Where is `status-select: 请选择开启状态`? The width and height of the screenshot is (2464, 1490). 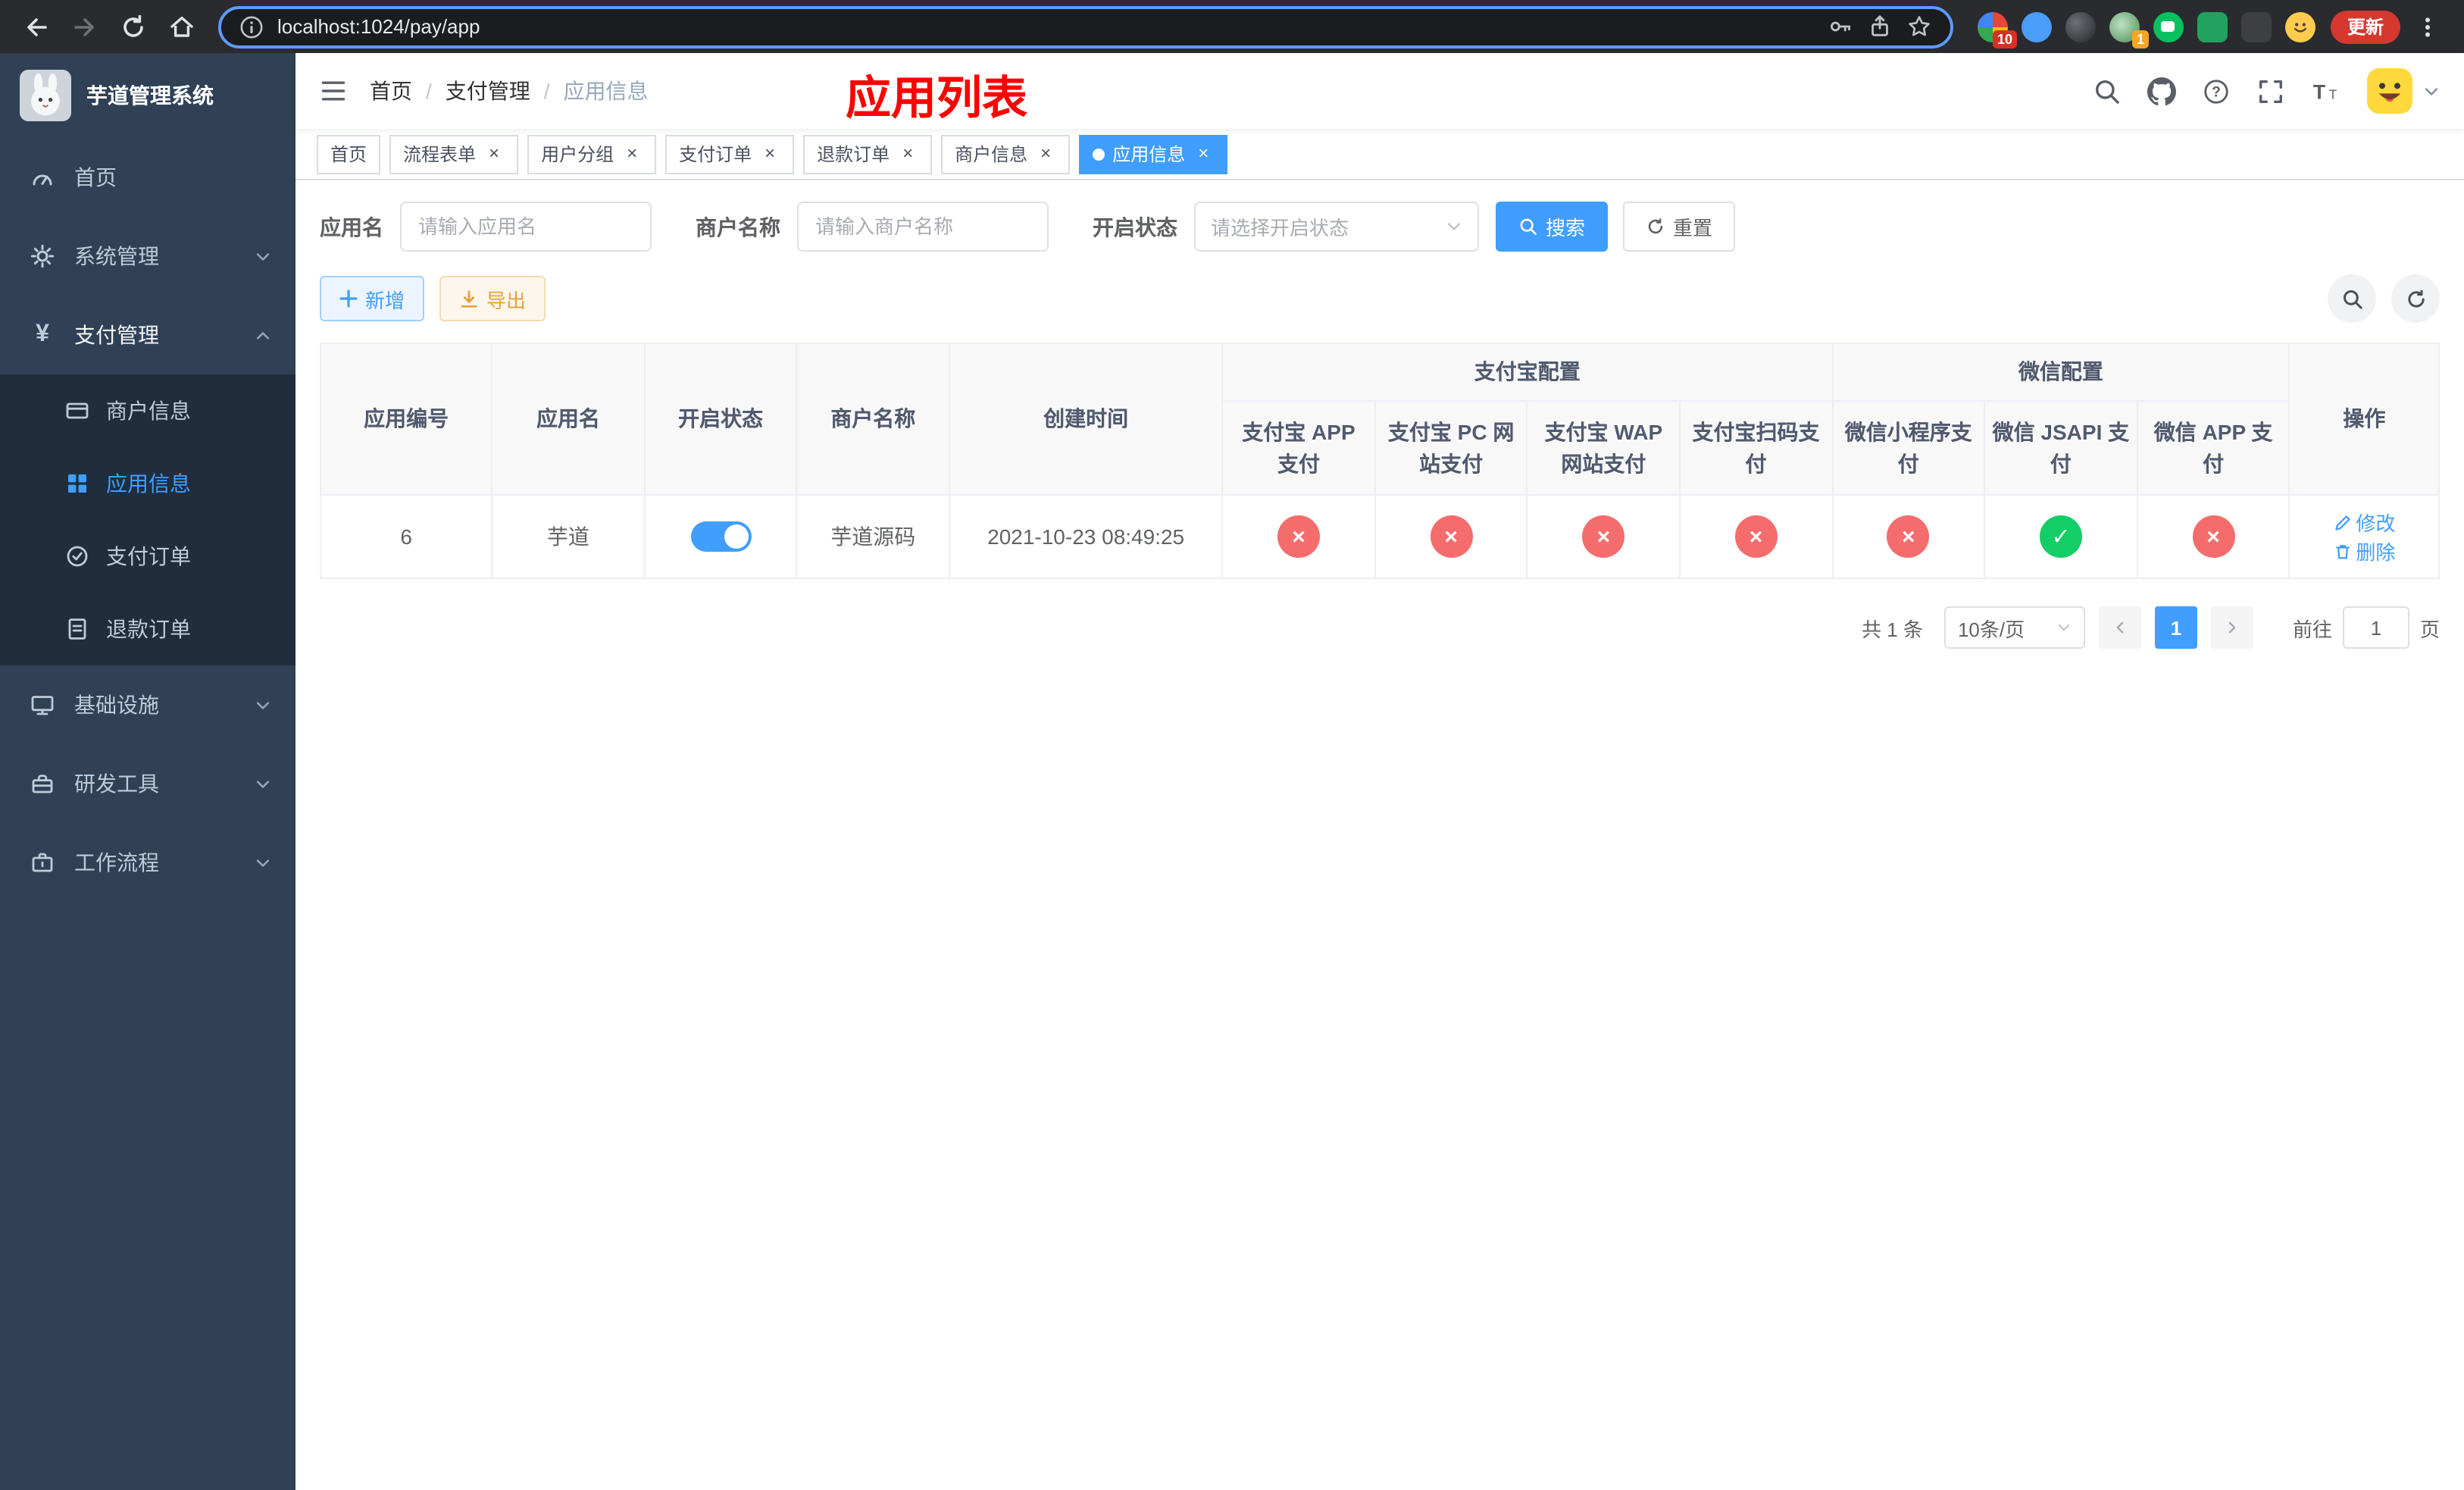
status-select: 请选择开启状态 is located at coordinates (1336, 227).